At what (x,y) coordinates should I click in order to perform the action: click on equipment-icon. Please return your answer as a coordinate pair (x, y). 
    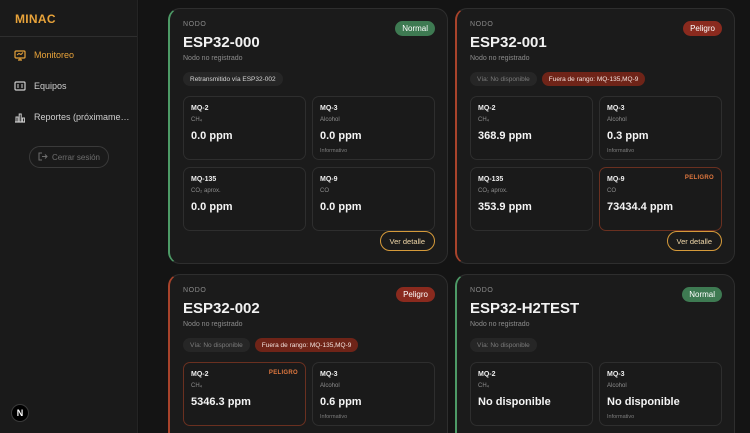
    Looking at the image, I should click on (20, 86).